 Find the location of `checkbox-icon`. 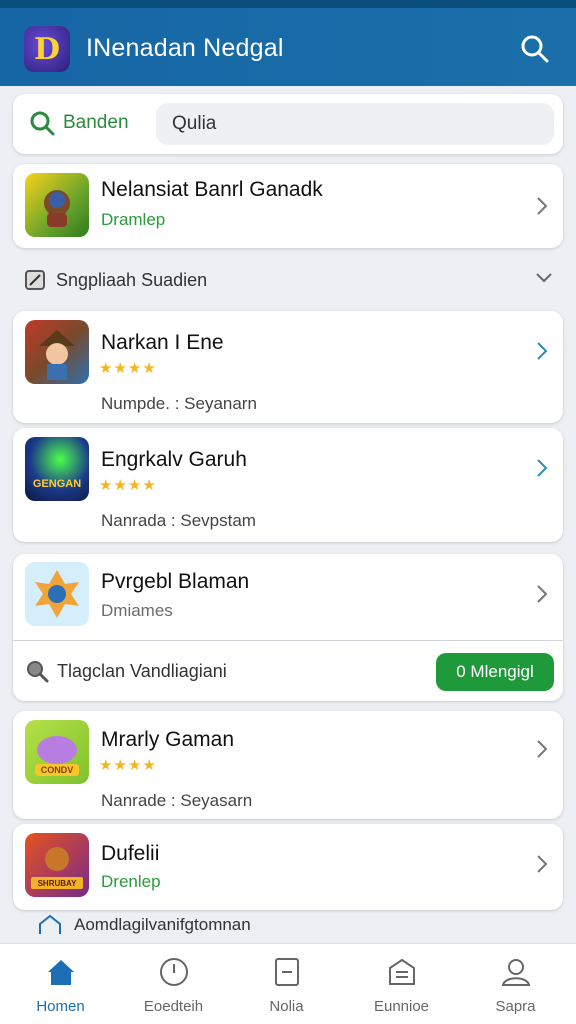

checkbox-icon is located at coordinates (35, 280).